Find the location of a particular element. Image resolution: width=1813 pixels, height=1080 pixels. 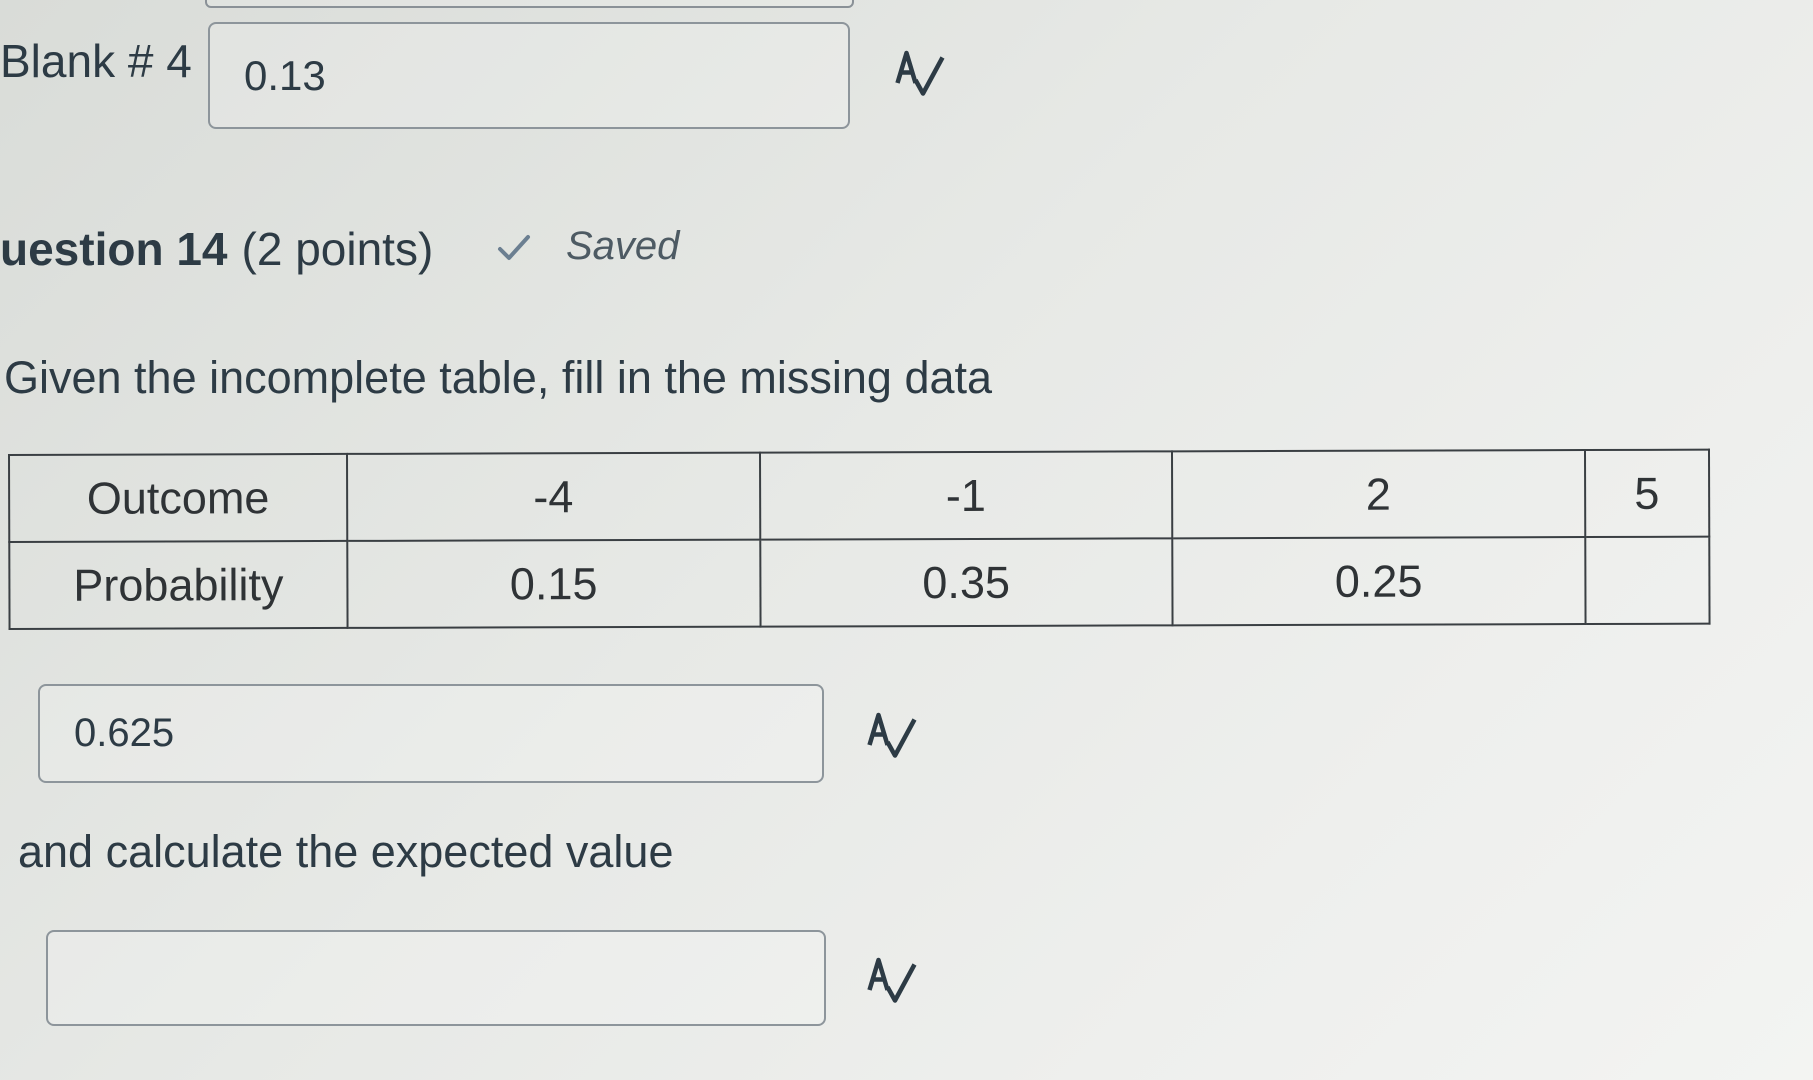

table-cell: -4 is located at coordinates (553, 496).